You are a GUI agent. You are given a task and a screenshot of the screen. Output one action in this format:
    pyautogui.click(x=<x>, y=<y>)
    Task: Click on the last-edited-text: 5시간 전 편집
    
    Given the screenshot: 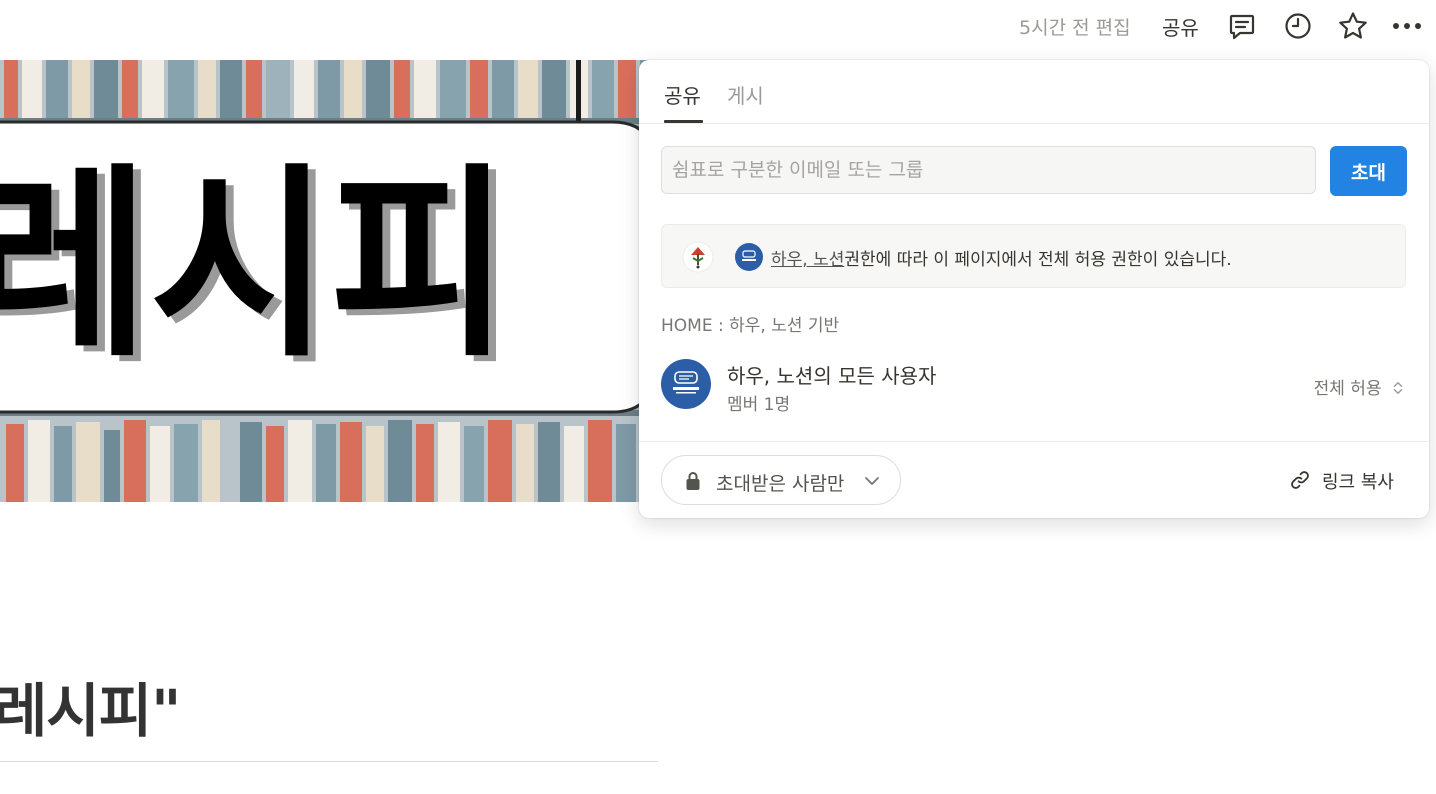 What is the action you would take?
    pyautogui.click(x=1075, y=28)
    